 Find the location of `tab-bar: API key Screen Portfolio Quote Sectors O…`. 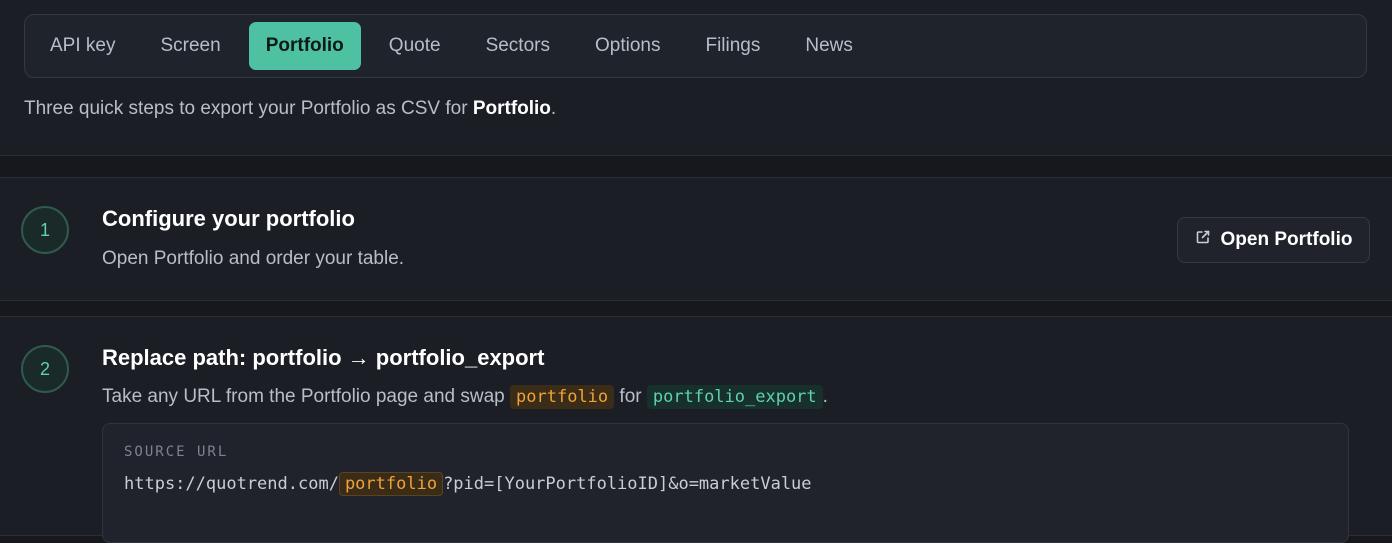

tab-bar: API key Screen Portfolio Quote Sectors O… is located at coordinates (695, 46).